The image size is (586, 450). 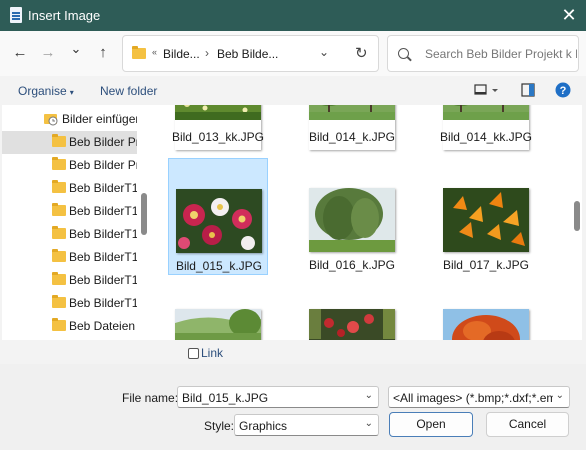 What do you see at coordinates (431, 424) in the screenshot?
I see `open-button: Open` at bounding box center [431, 424].